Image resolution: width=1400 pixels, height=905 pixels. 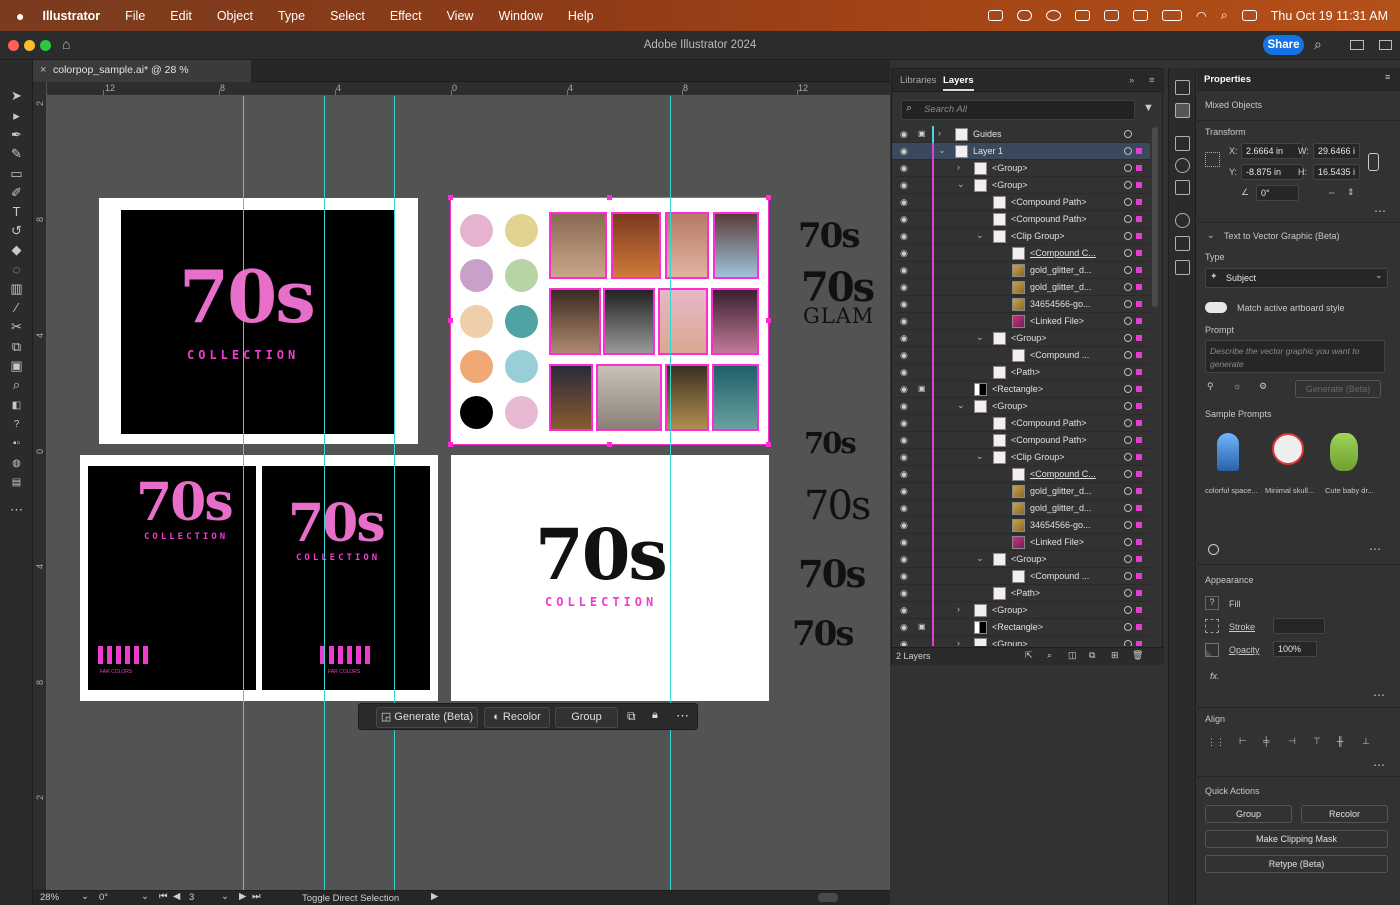 What do you see at coordinates (225, 896) in the screenshot?
I see `artboard-dropdown-icon: ⌄` at bounding box center [225, 896].